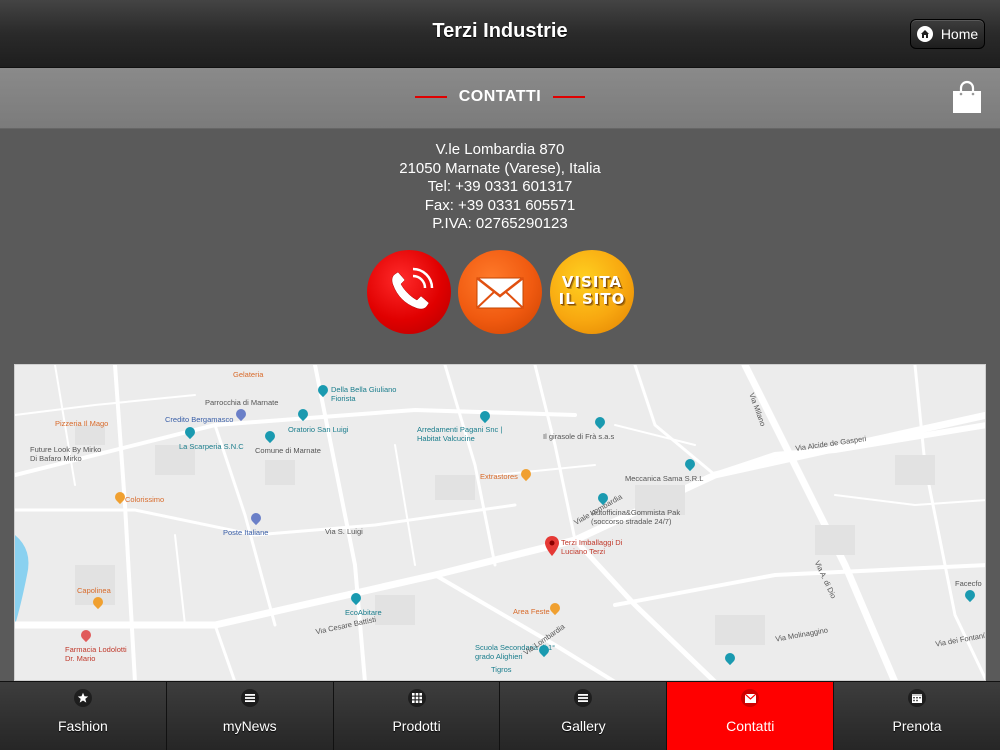 Image resolution: width=1000 pixels, height=750 pixels. I want to click on map-label: Capolinea, so click(94, 590).